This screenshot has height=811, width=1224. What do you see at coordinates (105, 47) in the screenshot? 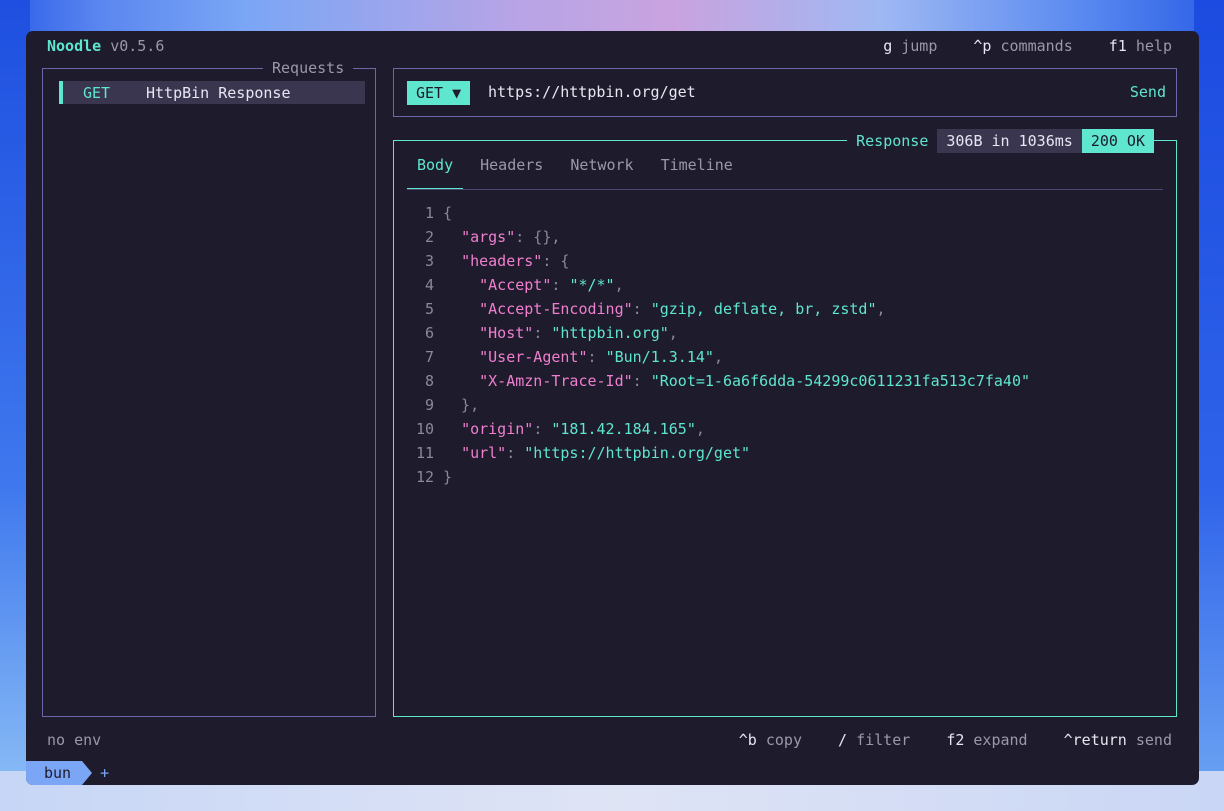
I see `app-title: Noodle v0.5.6` at bounding box center [105, 47].